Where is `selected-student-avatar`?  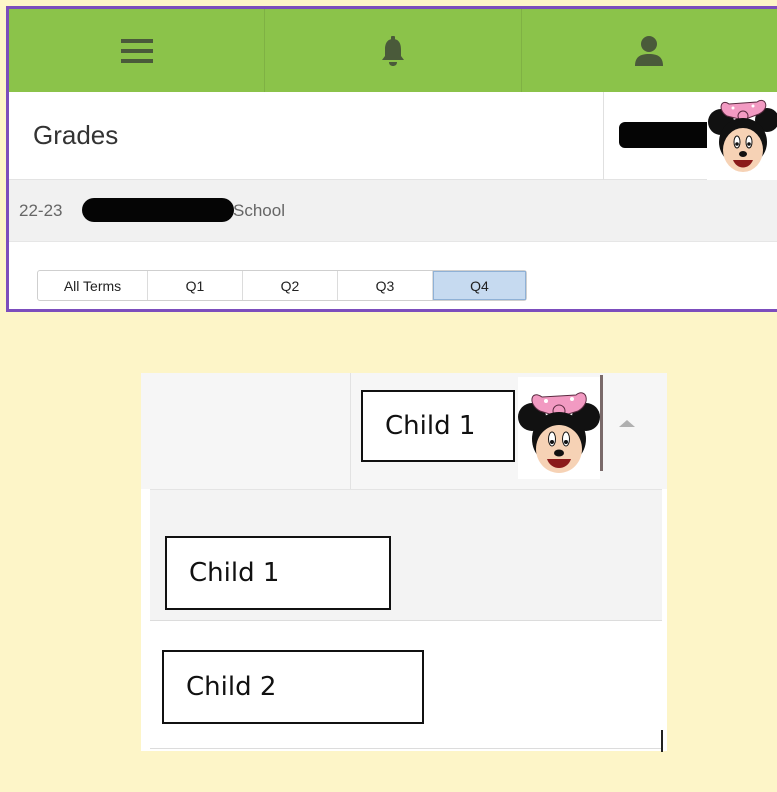
selected-student-avatar is located at coordinates (559, 428).